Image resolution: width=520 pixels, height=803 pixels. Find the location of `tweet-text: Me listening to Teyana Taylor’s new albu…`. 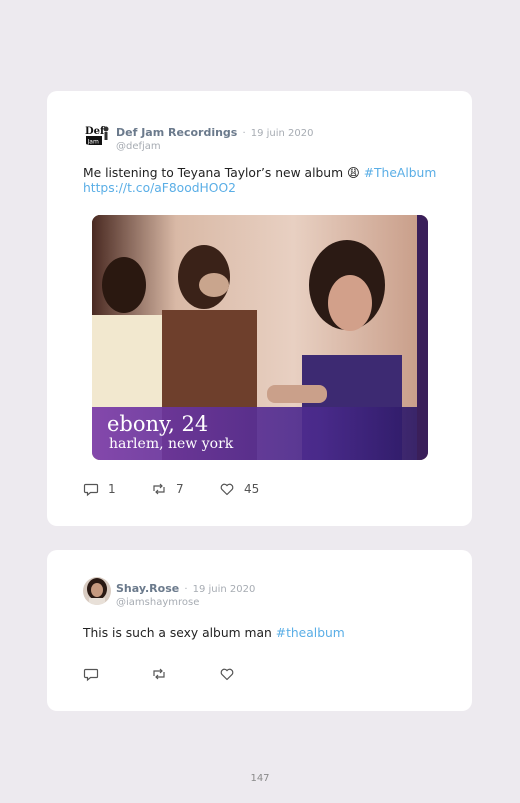

tweet-text: Me listening to Teyana Taylor’s new albu… is located at coordinates (262, 181).